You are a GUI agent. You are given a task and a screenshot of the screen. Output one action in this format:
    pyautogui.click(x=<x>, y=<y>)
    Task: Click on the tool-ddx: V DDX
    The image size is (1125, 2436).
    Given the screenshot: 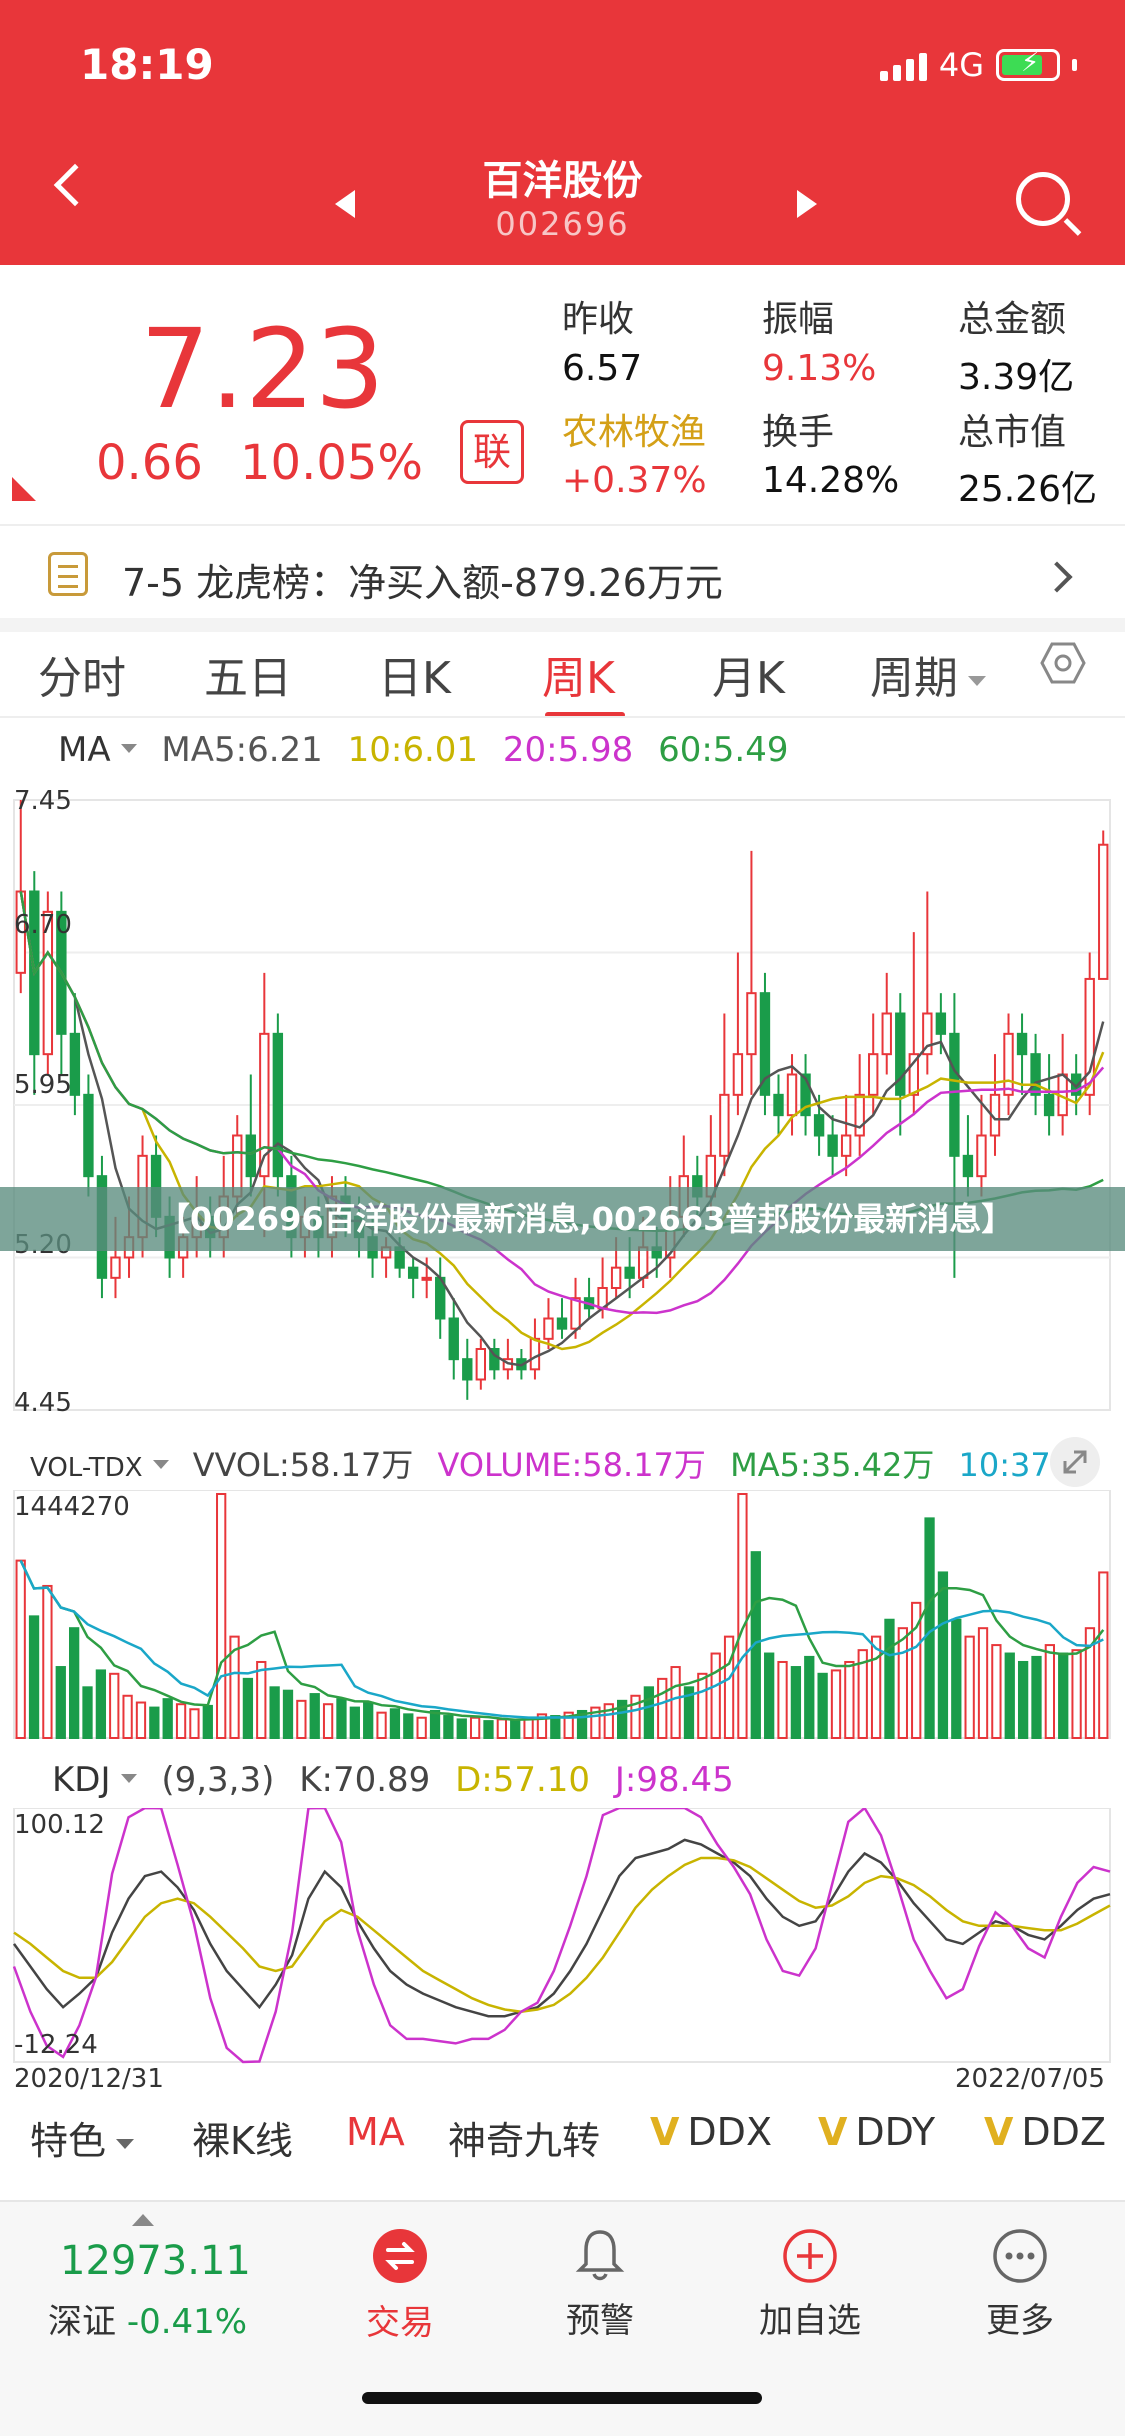 What is the action you would take?
    pyautogui.click(x=711, y=2132)
    